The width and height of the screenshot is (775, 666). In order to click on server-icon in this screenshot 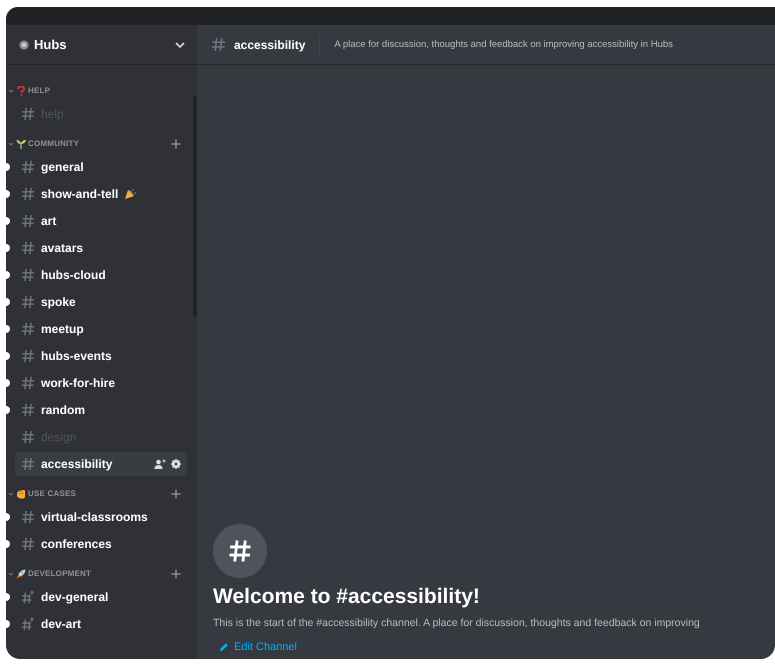, I will do `click(24, 45)`.